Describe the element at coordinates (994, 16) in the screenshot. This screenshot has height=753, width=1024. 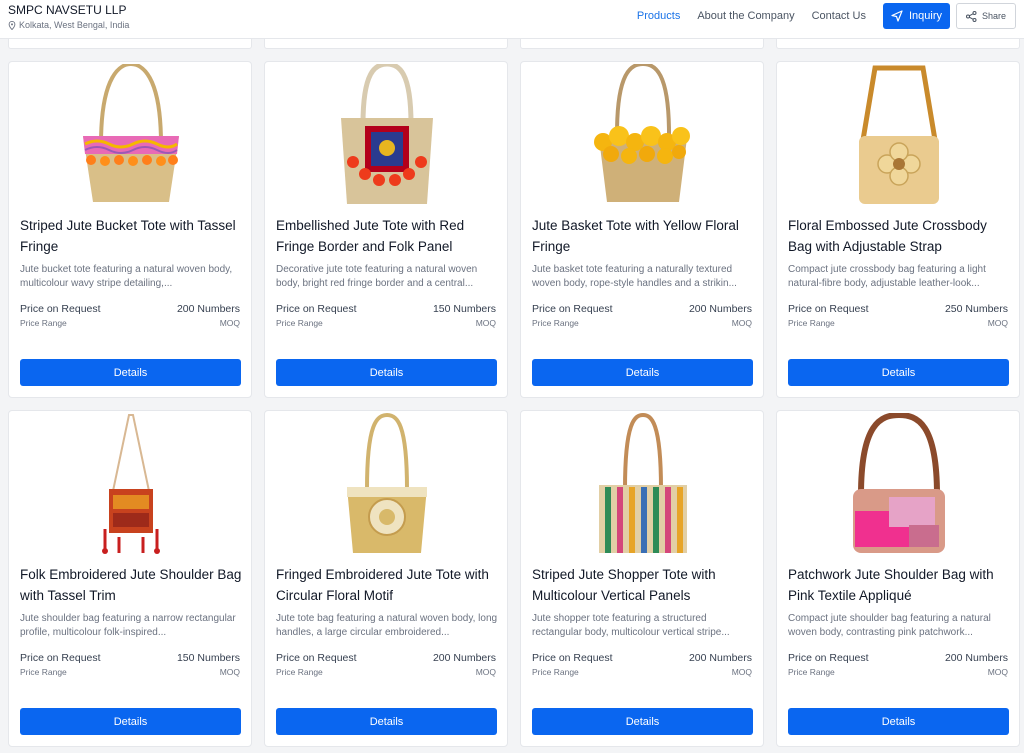
I see `share-label: Share` at that location.